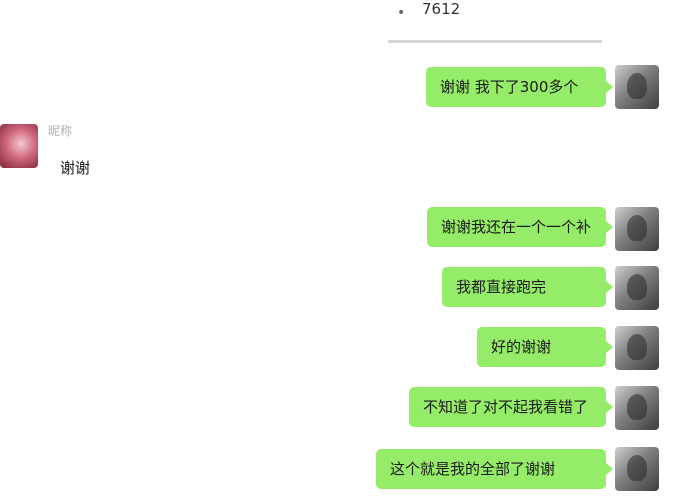 This screenshot has height=502, width=675. I want to click on message-bubble-self: 谢谢 我下了300多个, so click(519, 87).